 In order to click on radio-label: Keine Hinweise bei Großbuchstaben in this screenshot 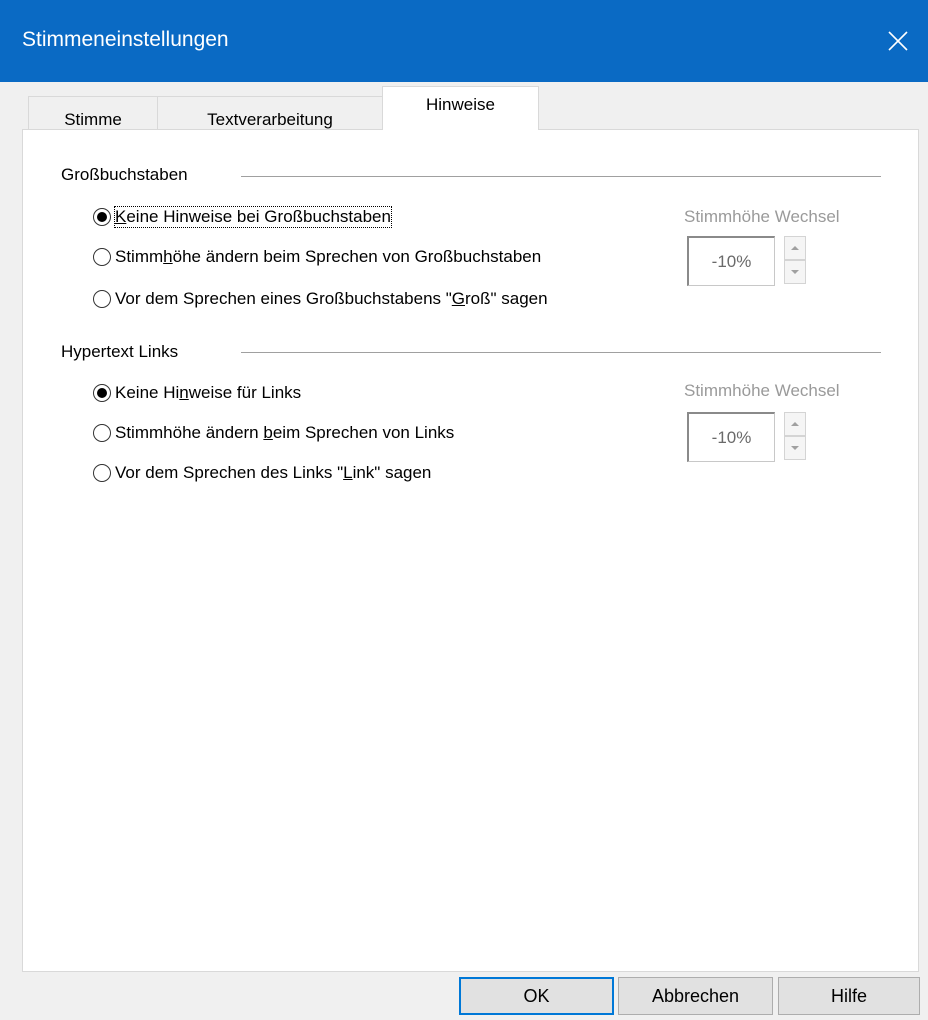, I will do `click(253, 217)`.